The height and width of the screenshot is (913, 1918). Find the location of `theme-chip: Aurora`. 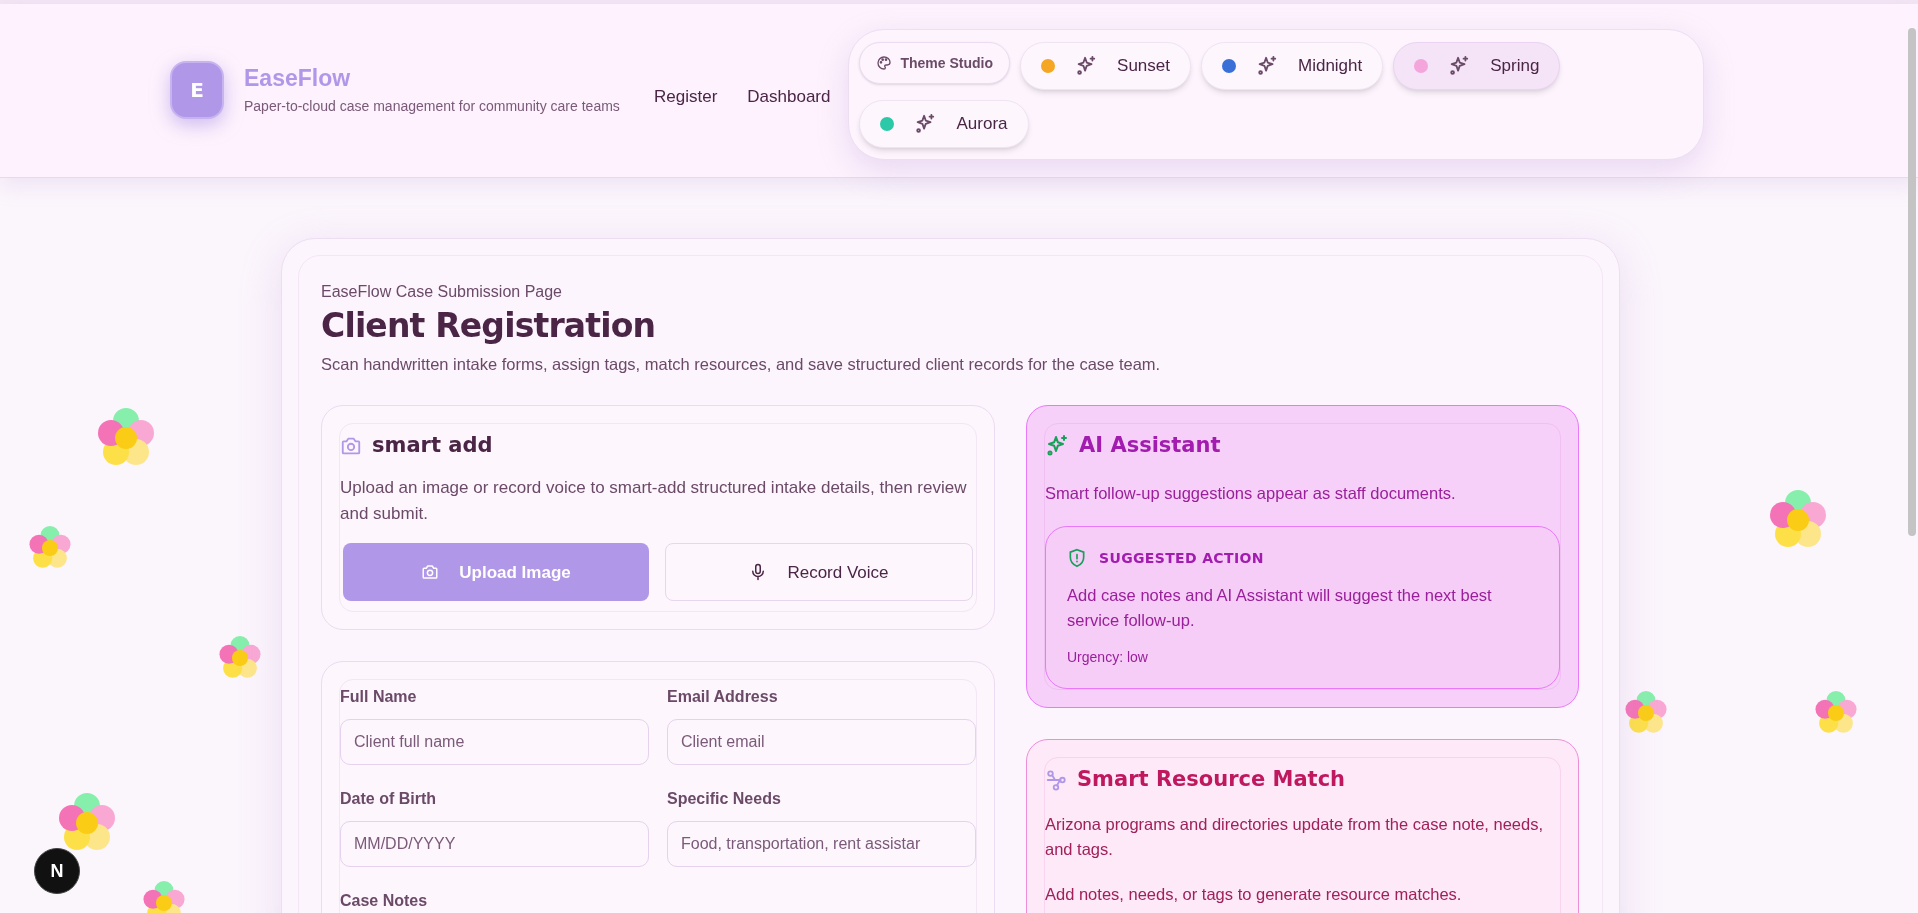

theme-chip: Aurora is located at coordinates (944, 124).